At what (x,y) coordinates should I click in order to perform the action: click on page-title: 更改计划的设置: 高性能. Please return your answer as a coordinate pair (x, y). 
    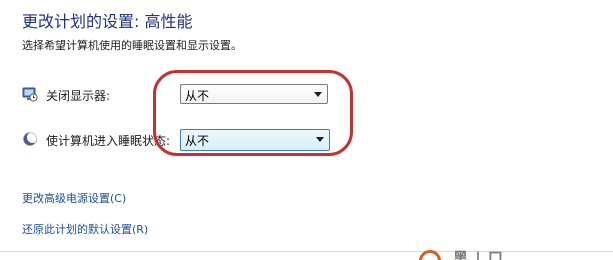
    Looking at the image, I should click on (107, 21).